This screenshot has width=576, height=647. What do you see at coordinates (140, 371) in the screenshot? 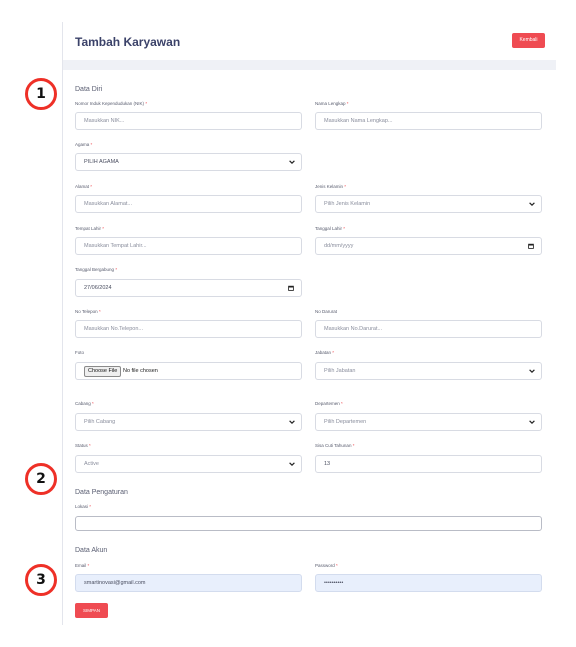
I see `file-status-text: No file chosen` at bounding box center [140, 371].